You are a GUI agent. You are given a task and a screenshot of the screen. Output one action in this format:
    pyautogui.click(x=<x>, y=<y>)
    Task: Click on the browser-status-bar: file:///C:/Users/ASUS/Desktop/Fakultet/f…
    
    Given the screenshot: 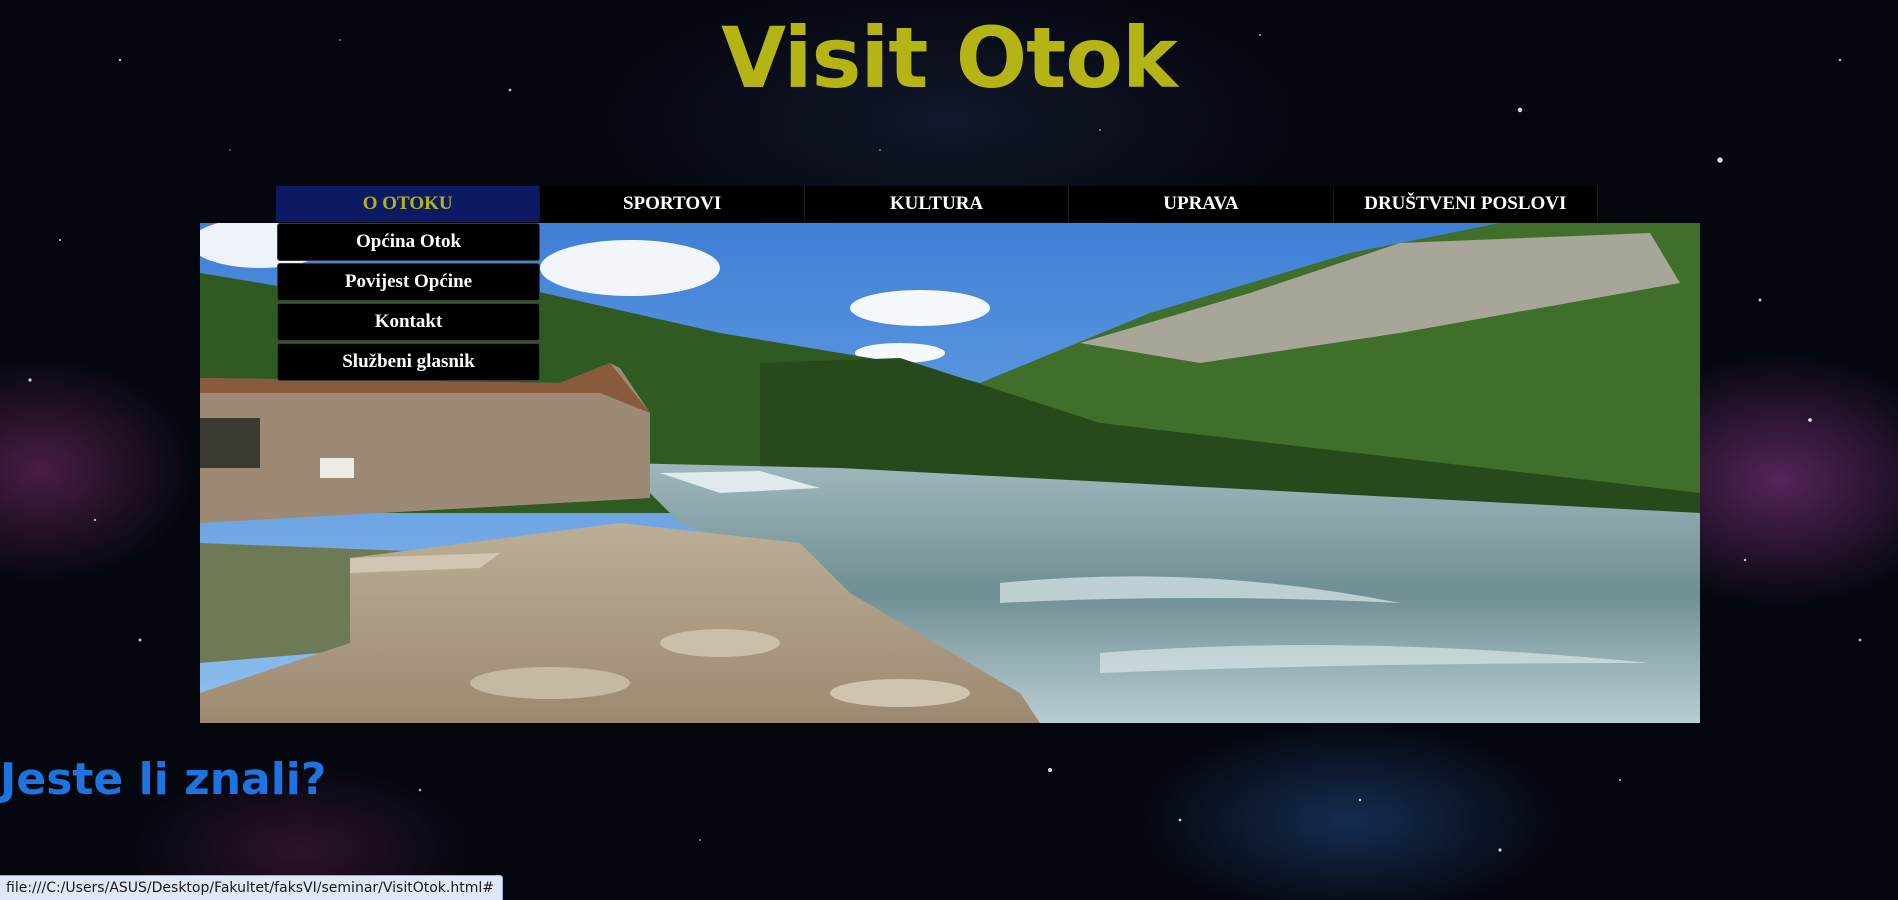 What is the action you would take?
    pyautogui.click(x=251, y=887)
    